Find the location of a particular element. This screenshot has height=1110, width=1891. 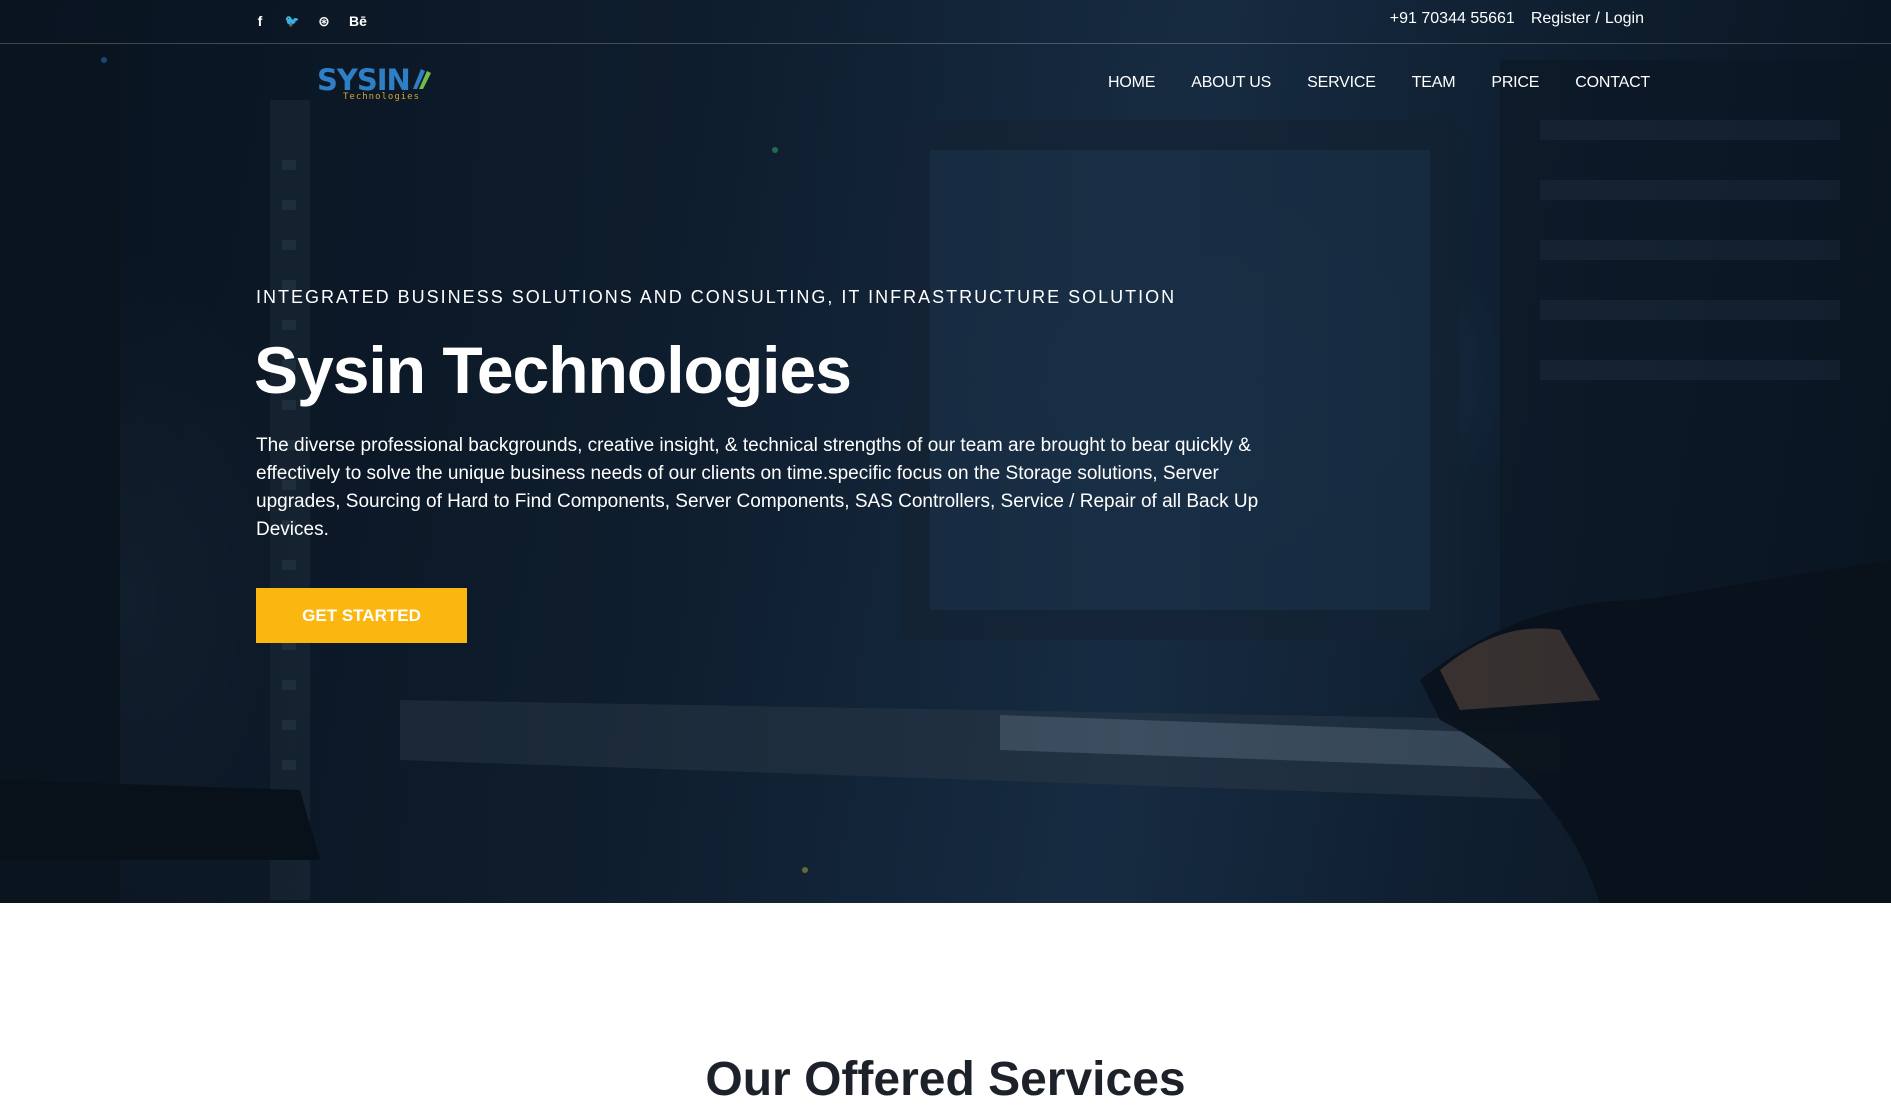

nav-home: HOME is located at coordinates (1131, 83).